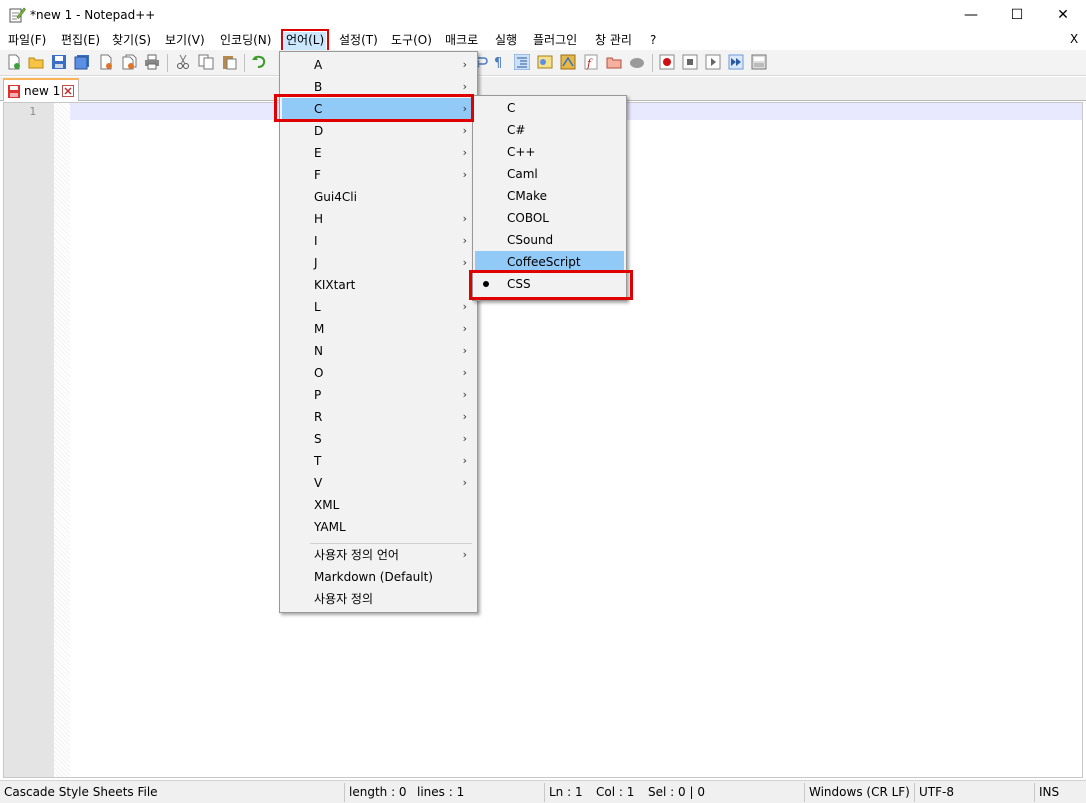 The image size is (1086, 803). I want to click on language-menu-item-yaml: YAML, so click(378, 527).